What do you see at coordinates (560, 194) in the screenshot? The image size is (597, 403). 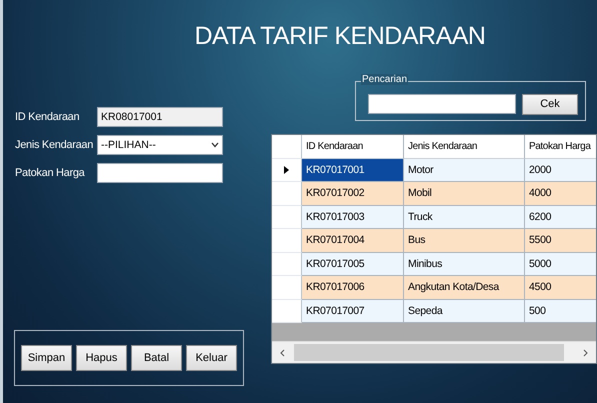 I see `table-cell: 4000` at bounding box center [560, 194].